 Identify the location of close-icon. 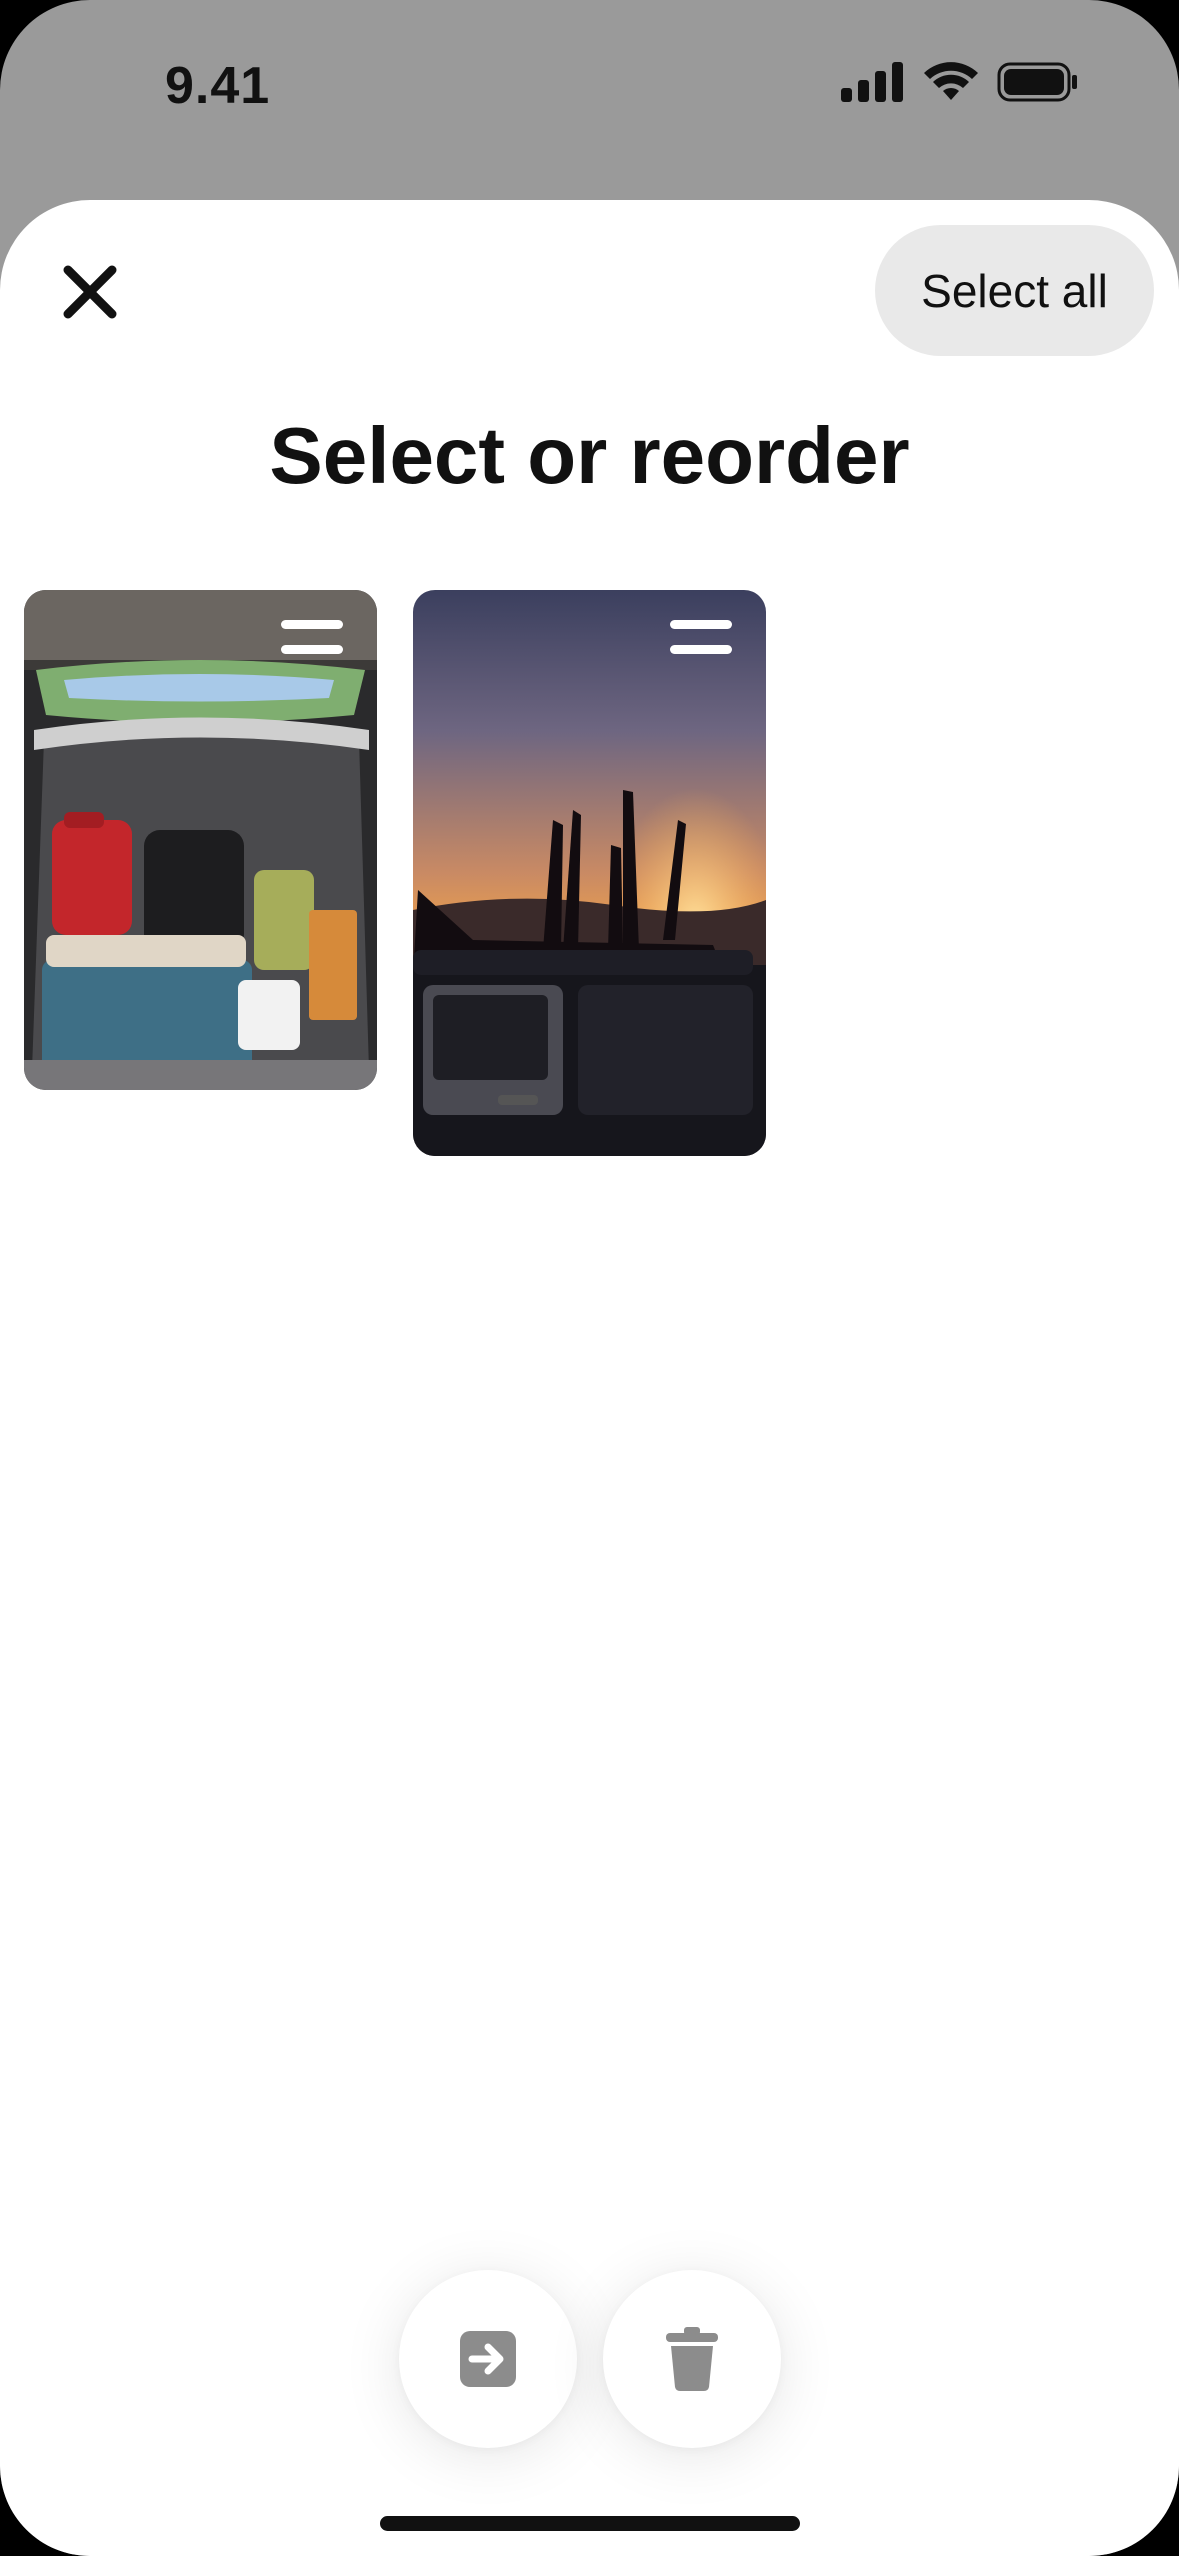
(90, 292).